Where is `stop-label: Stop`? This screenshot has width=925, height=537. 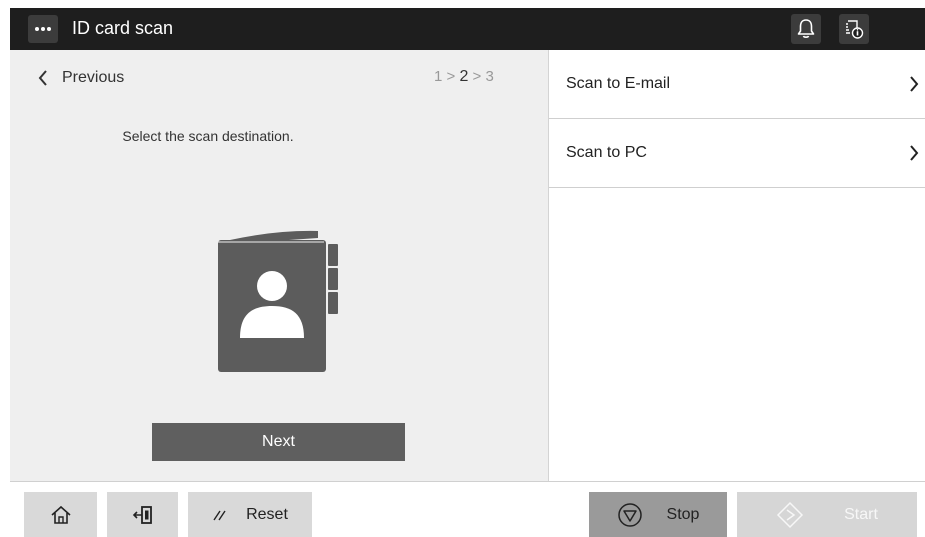 stop-label: Stop is located at coordinates (683, 514).